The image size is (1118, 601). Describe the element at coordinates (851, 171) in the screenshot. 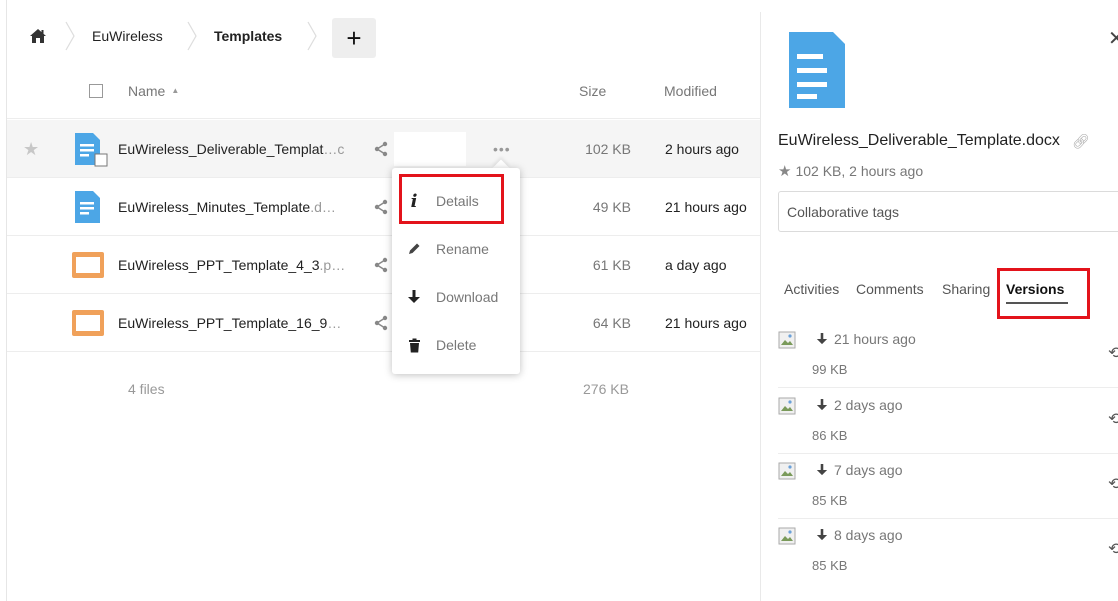

I see `sidebar-file-meta: ★ 102 KB, 2 hours ago` at that location.